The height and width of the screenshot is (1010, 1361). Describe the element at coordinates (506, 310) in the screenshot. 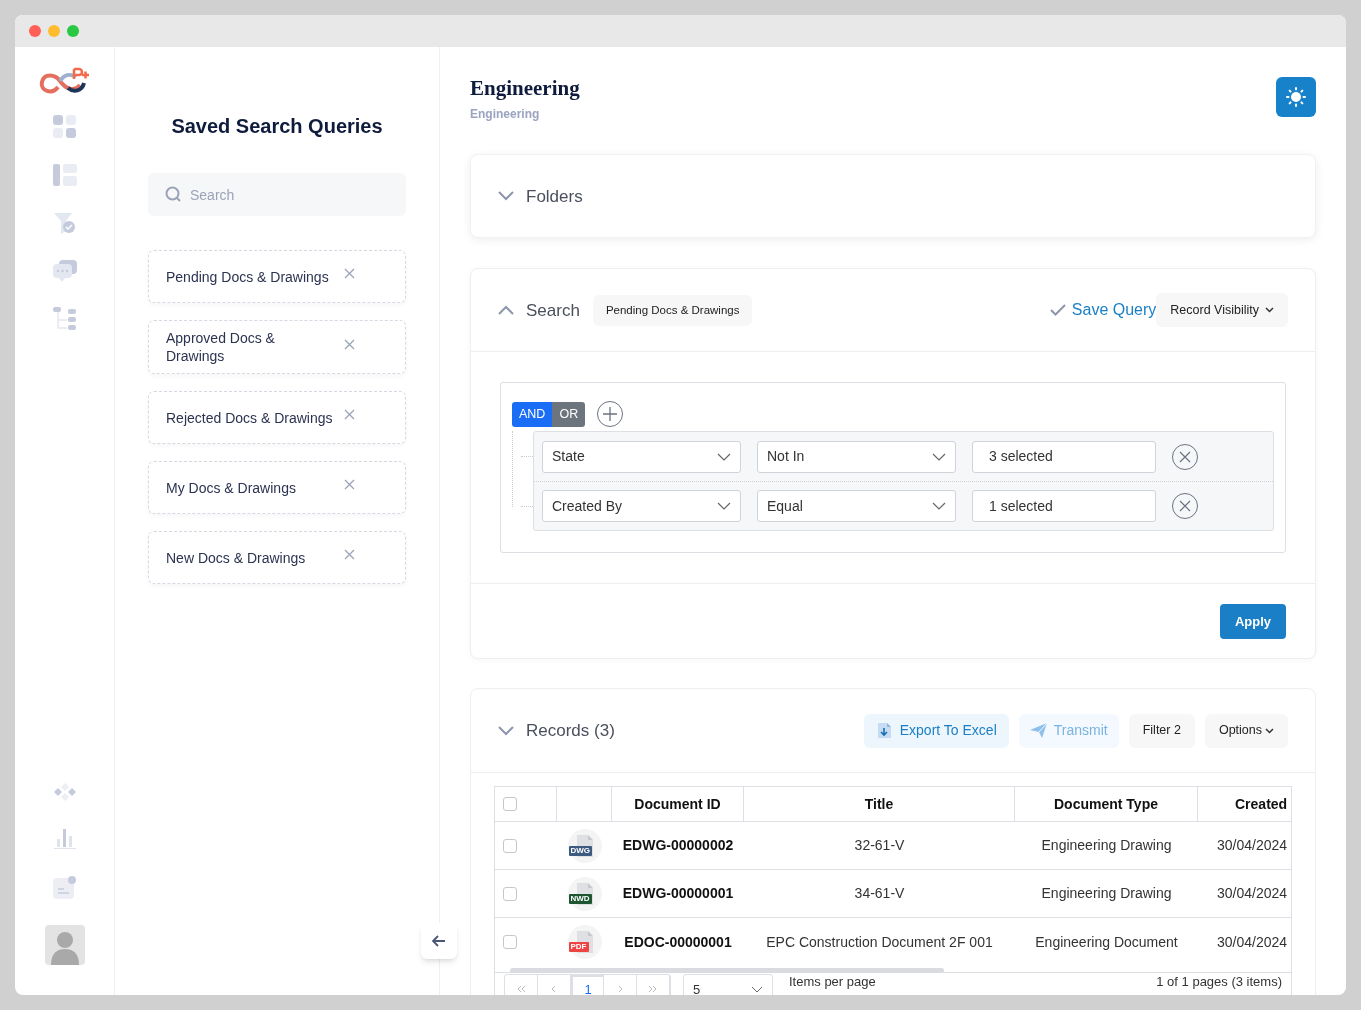

I see `chevron-up-icon` at that location.